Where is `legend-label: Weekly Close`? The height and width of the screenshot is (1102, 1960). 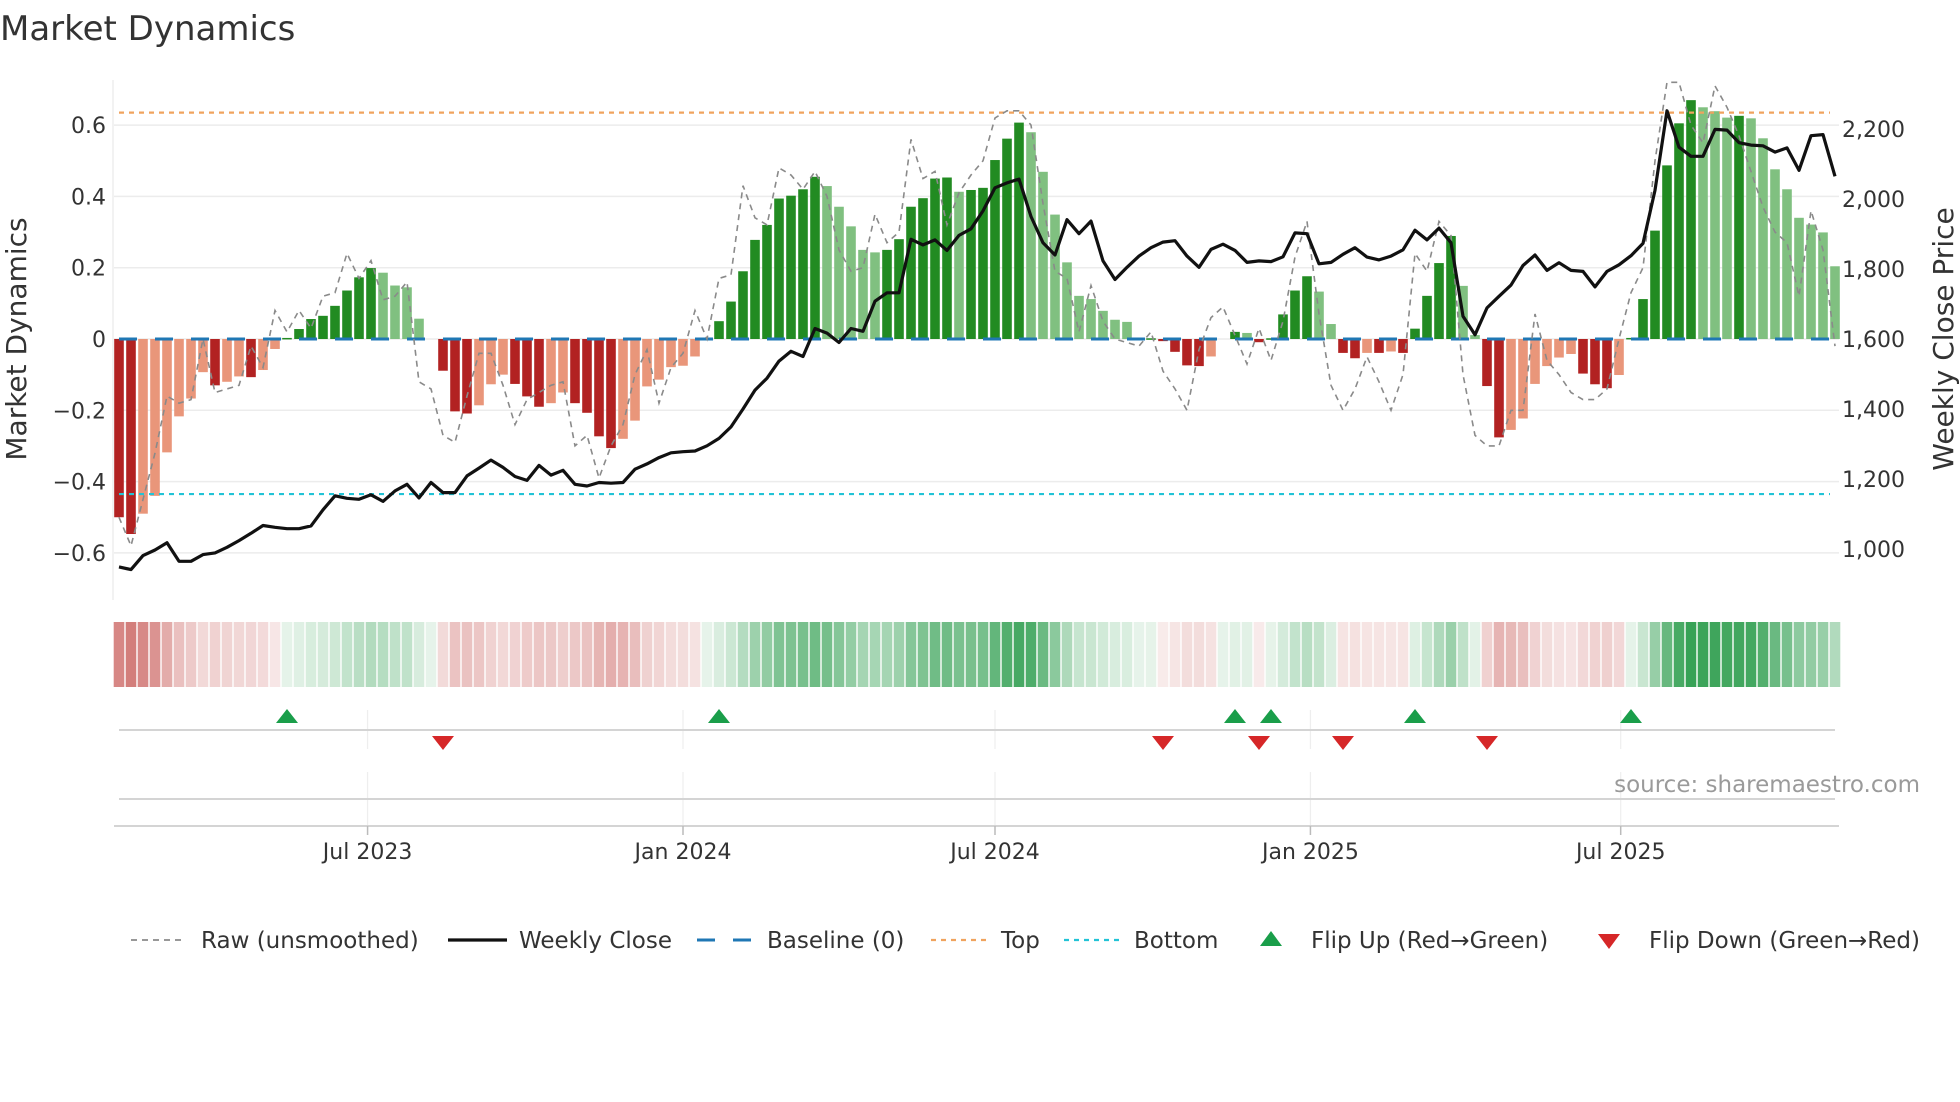
legend-label: Weekly Close is located at coordinates (595, 941).